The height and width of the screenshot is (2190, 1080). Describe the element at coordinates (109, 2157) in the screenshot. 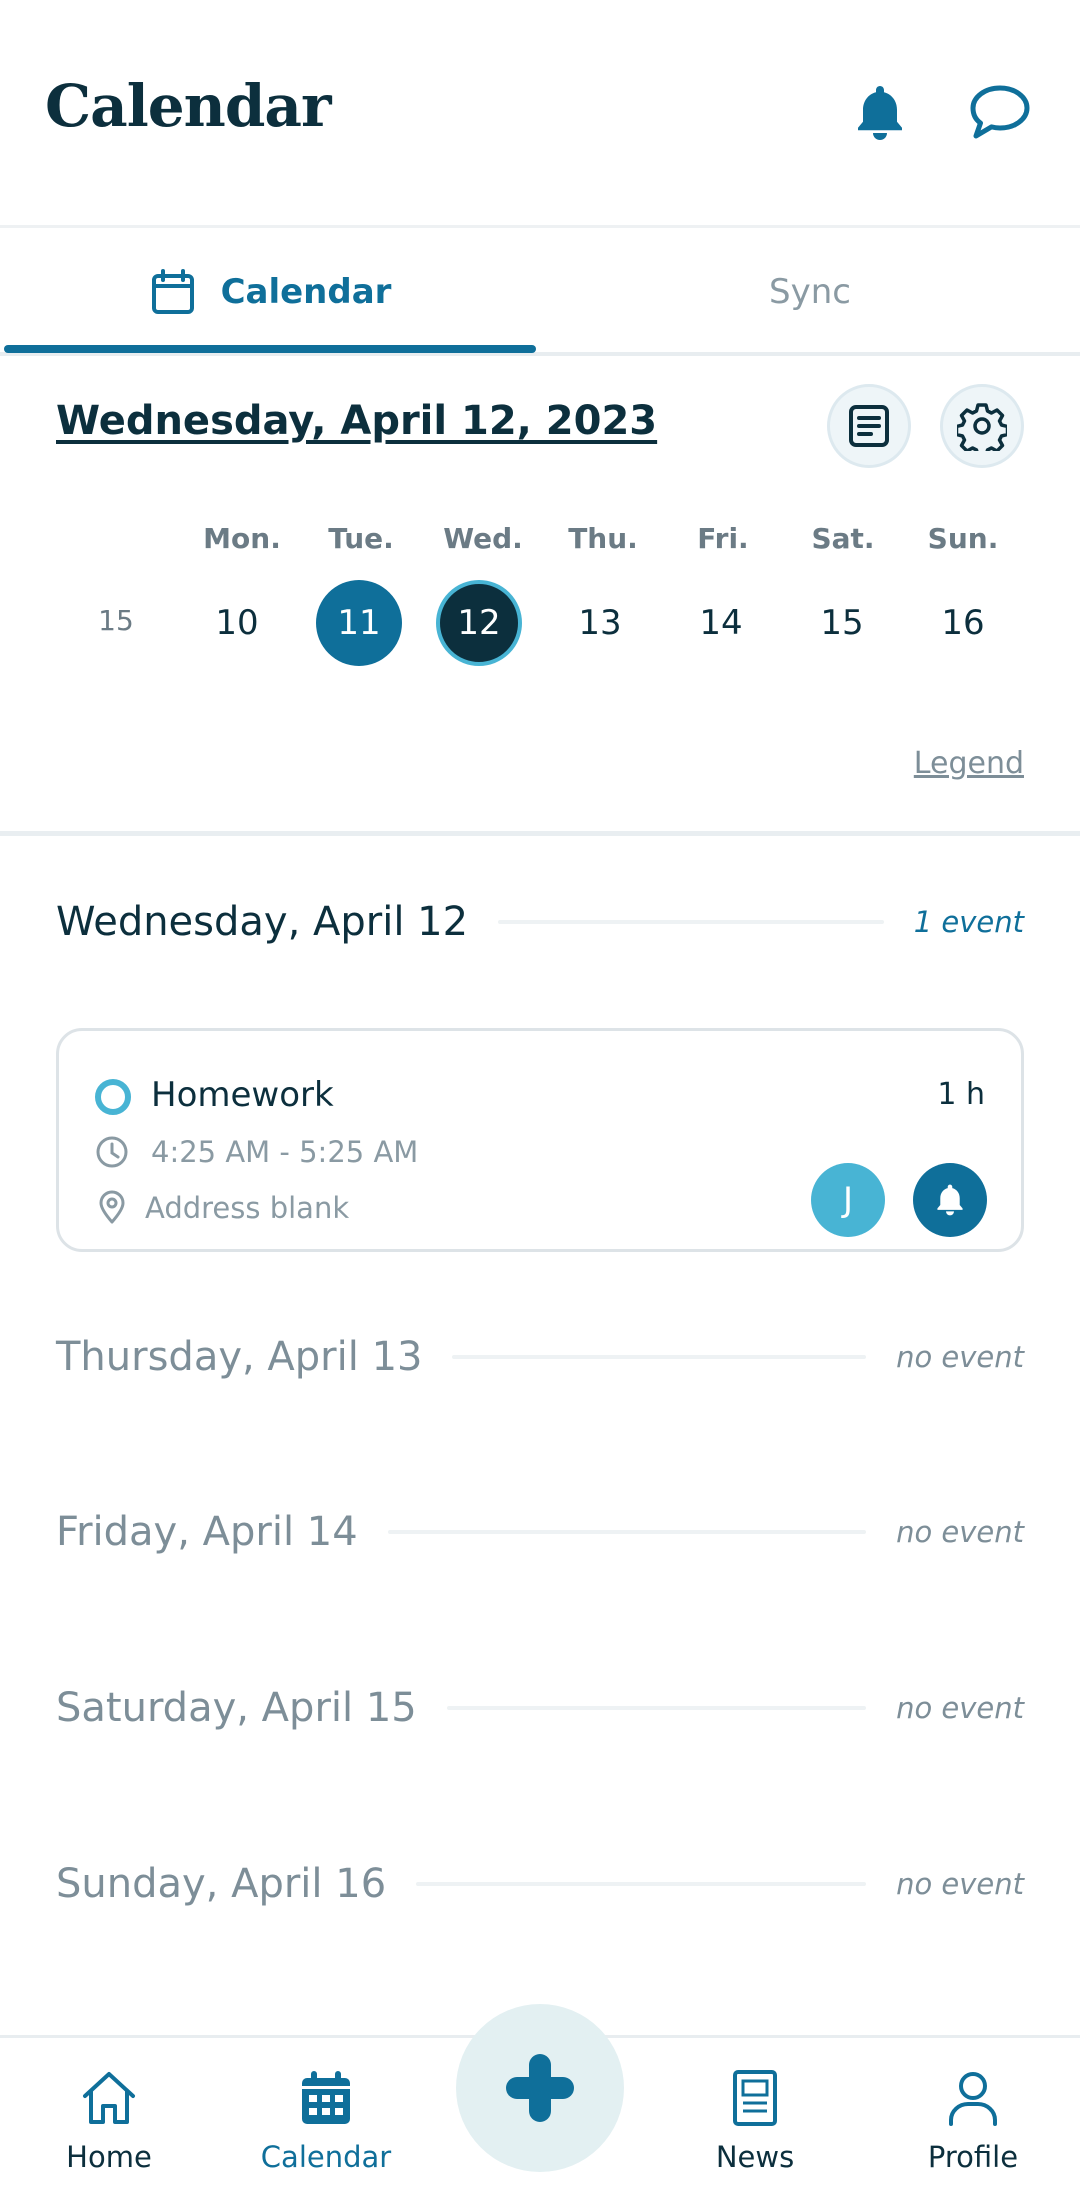

I see `nav-home-label: Home` at that location.